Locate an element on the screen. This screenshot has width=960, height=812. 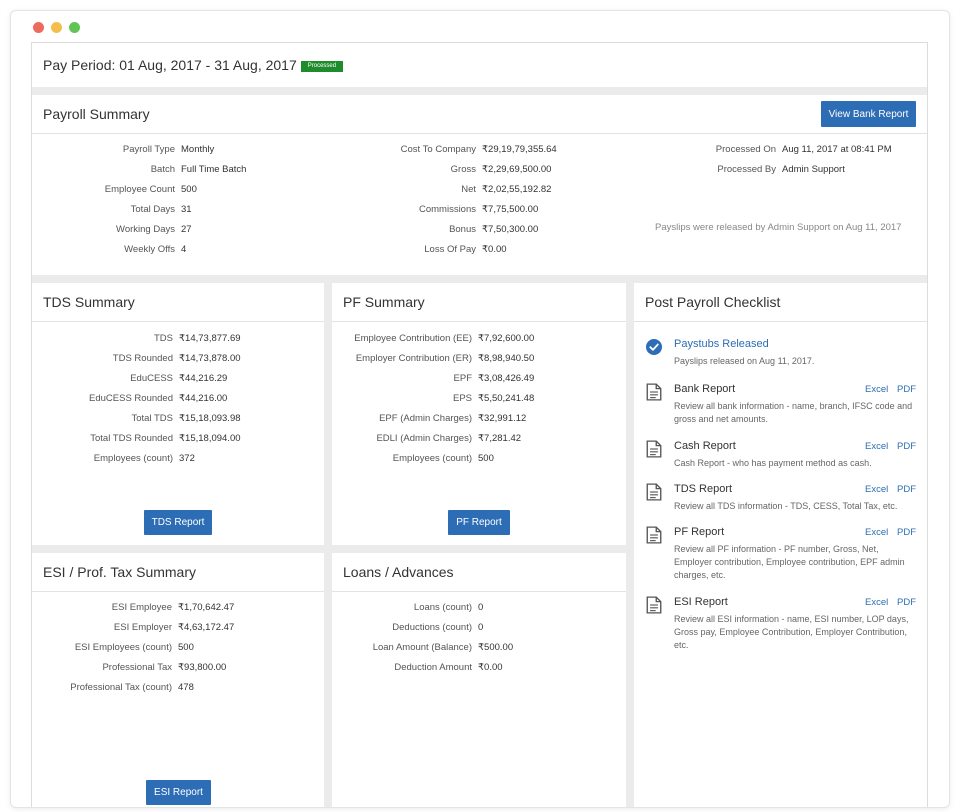
esi-report-excel-link: Excel is located at coordinates (876, 602).